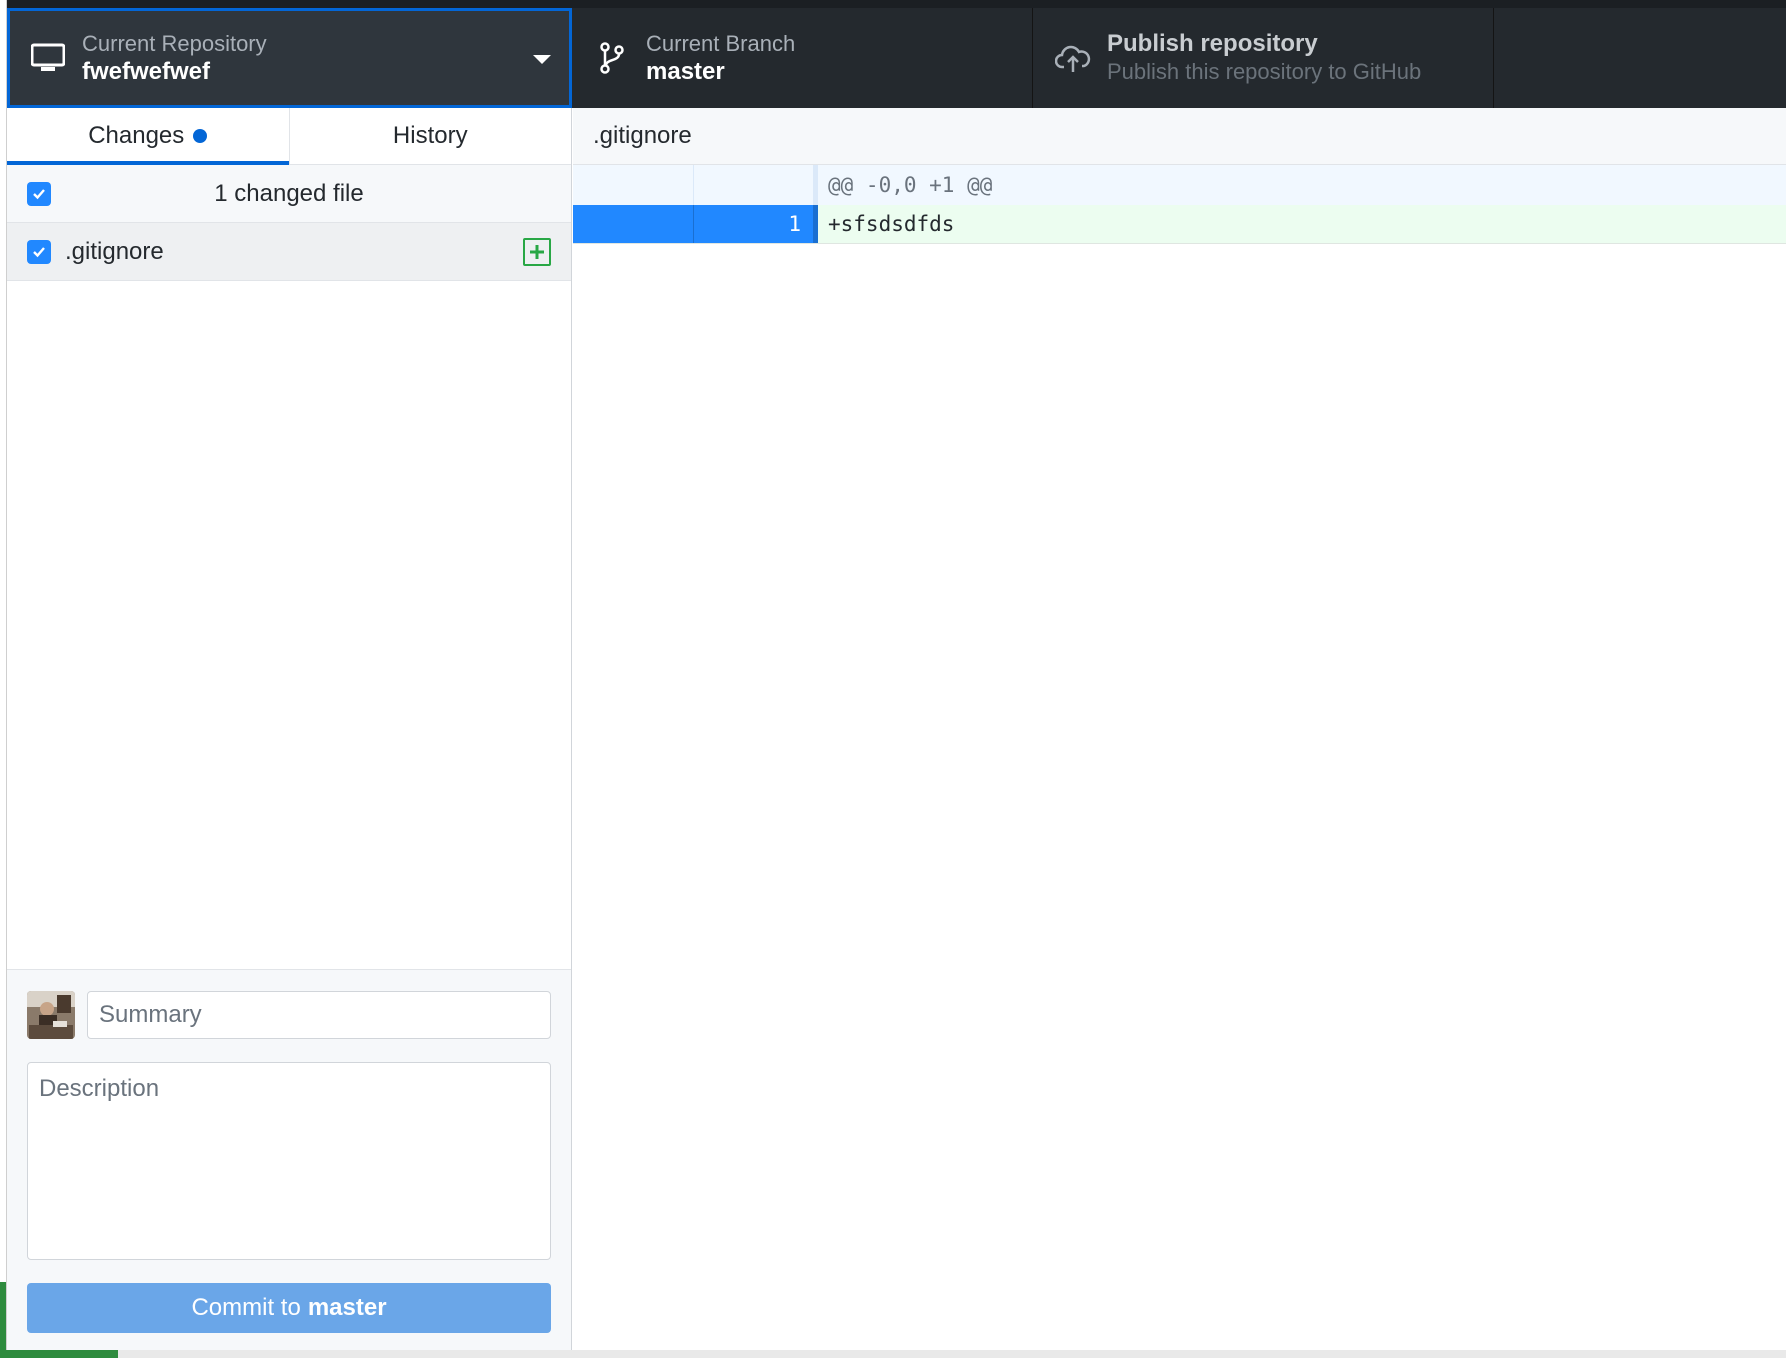 This screenshot has height=1358, width=1786. I want to click on changed-files-count: 1 changed file, so click(289, 193).